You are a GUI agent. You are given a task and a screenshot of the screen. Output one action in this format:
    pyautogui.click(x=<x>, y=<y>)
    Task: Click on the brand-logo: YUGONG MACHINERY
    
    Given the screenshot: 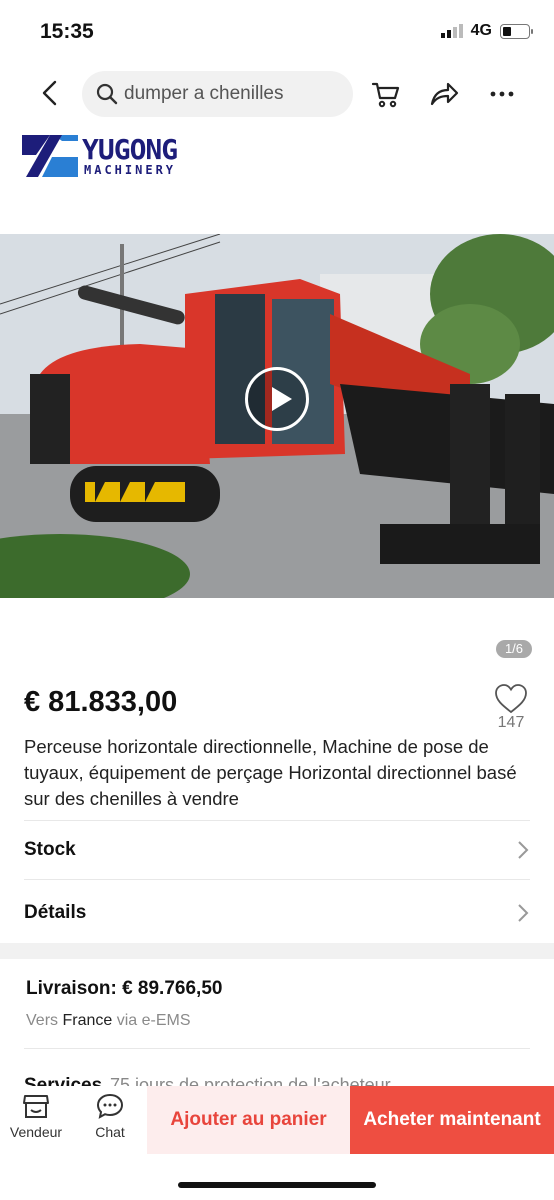 What is the action you would take?
    pyautogui.click(x=122, y=157)
    